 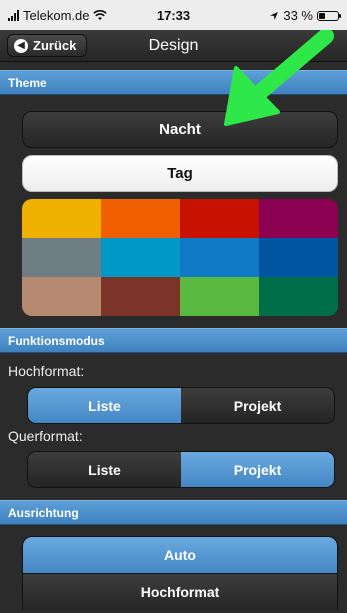 What do you see at coordinates (274, 15) in the screenshot?
I see `location-arrow-icon` at bounding box center [274, 15].